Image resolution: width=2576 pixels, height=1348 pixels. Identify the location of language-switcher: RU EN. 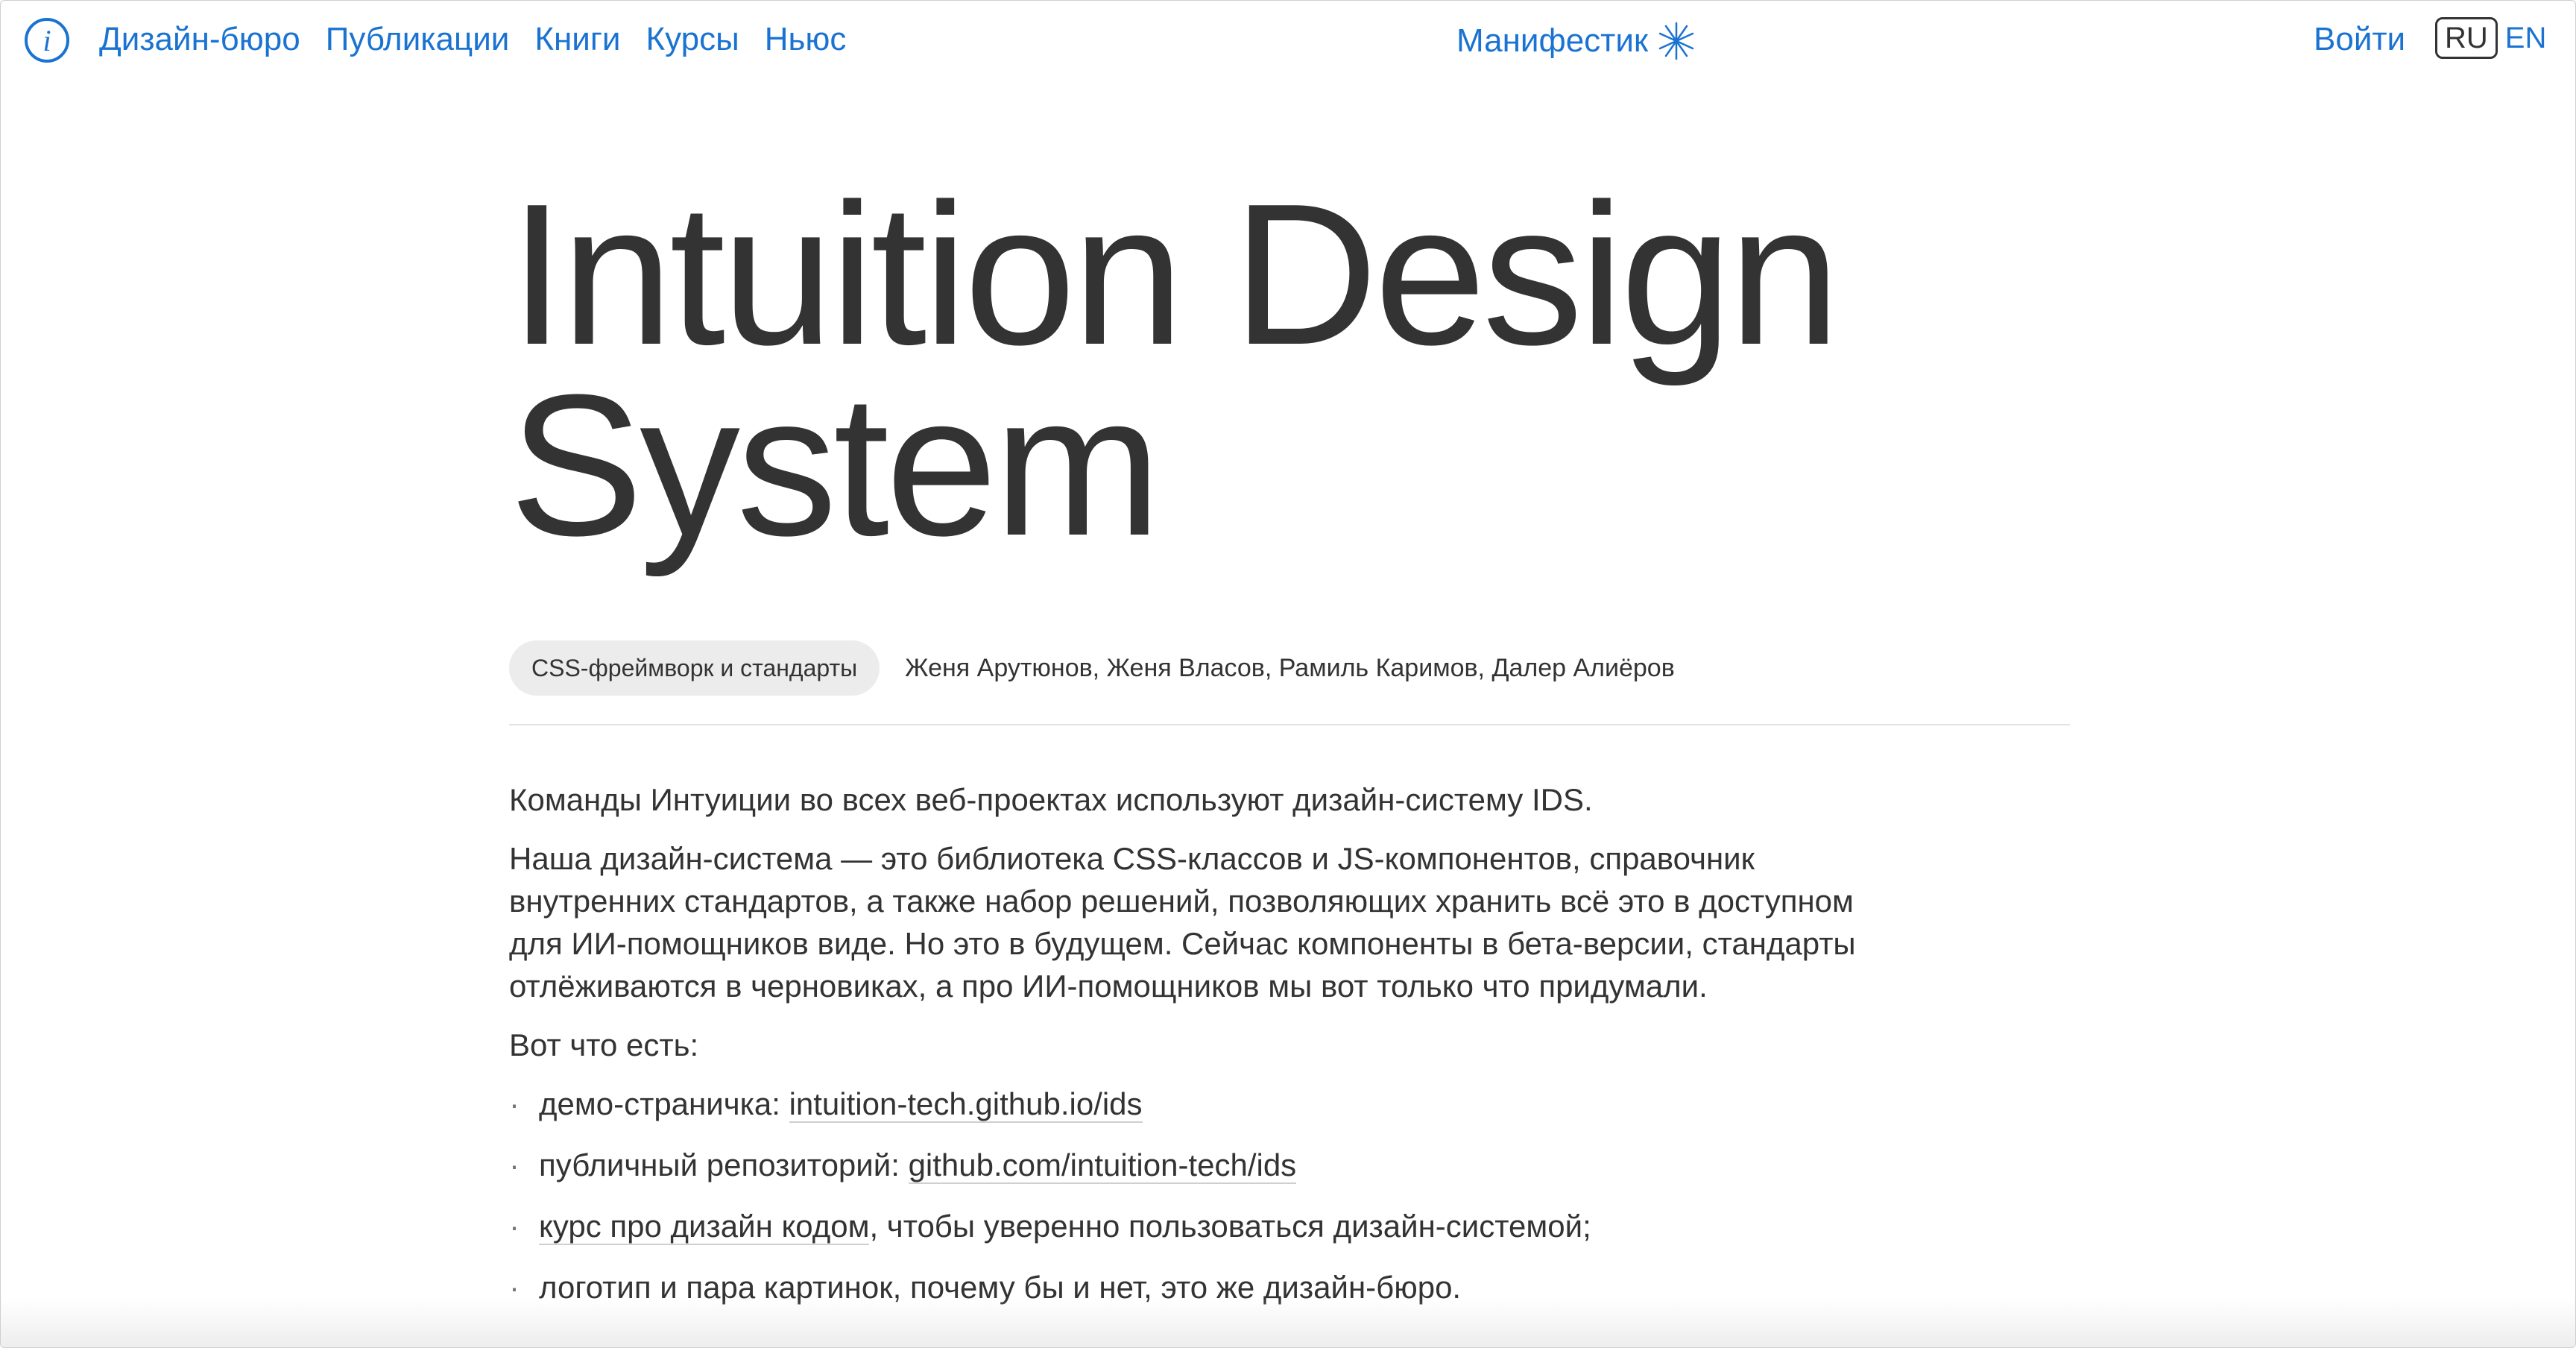
(2490, 38).